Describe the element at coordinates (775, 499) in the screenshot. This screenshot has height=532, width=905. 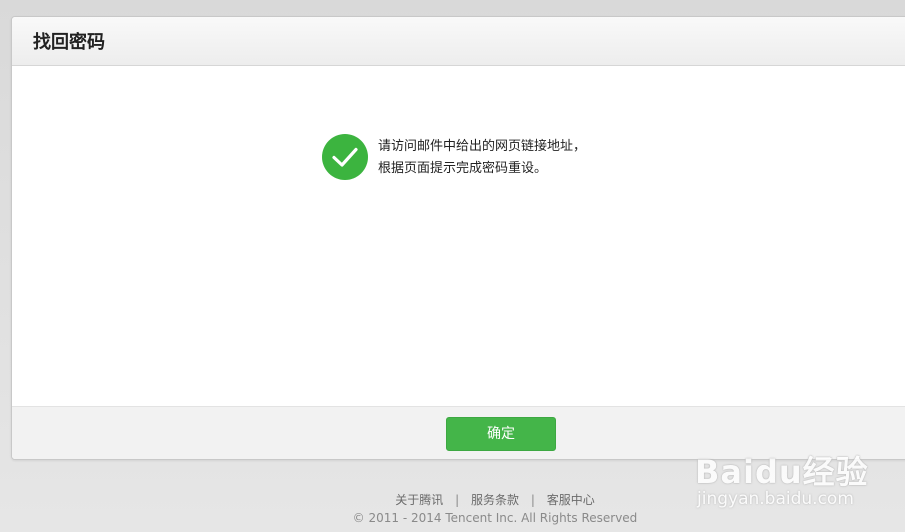
I see `watermark-url: jingyan.baidu.com` at that location.